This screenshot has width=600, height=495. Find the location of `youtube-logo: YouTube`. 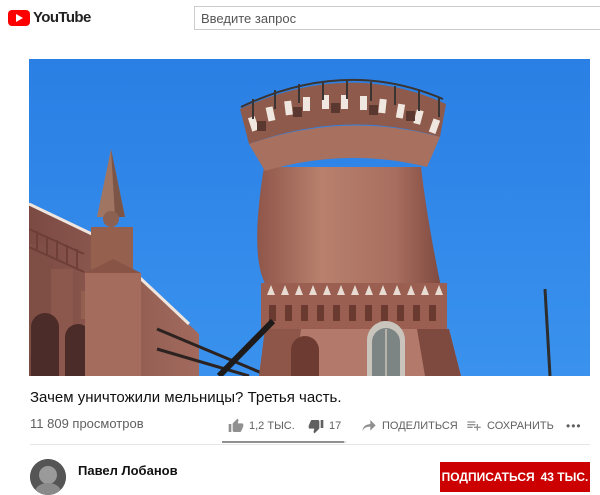

youtube-logo: YouTube is located at coordinates (49, 17).